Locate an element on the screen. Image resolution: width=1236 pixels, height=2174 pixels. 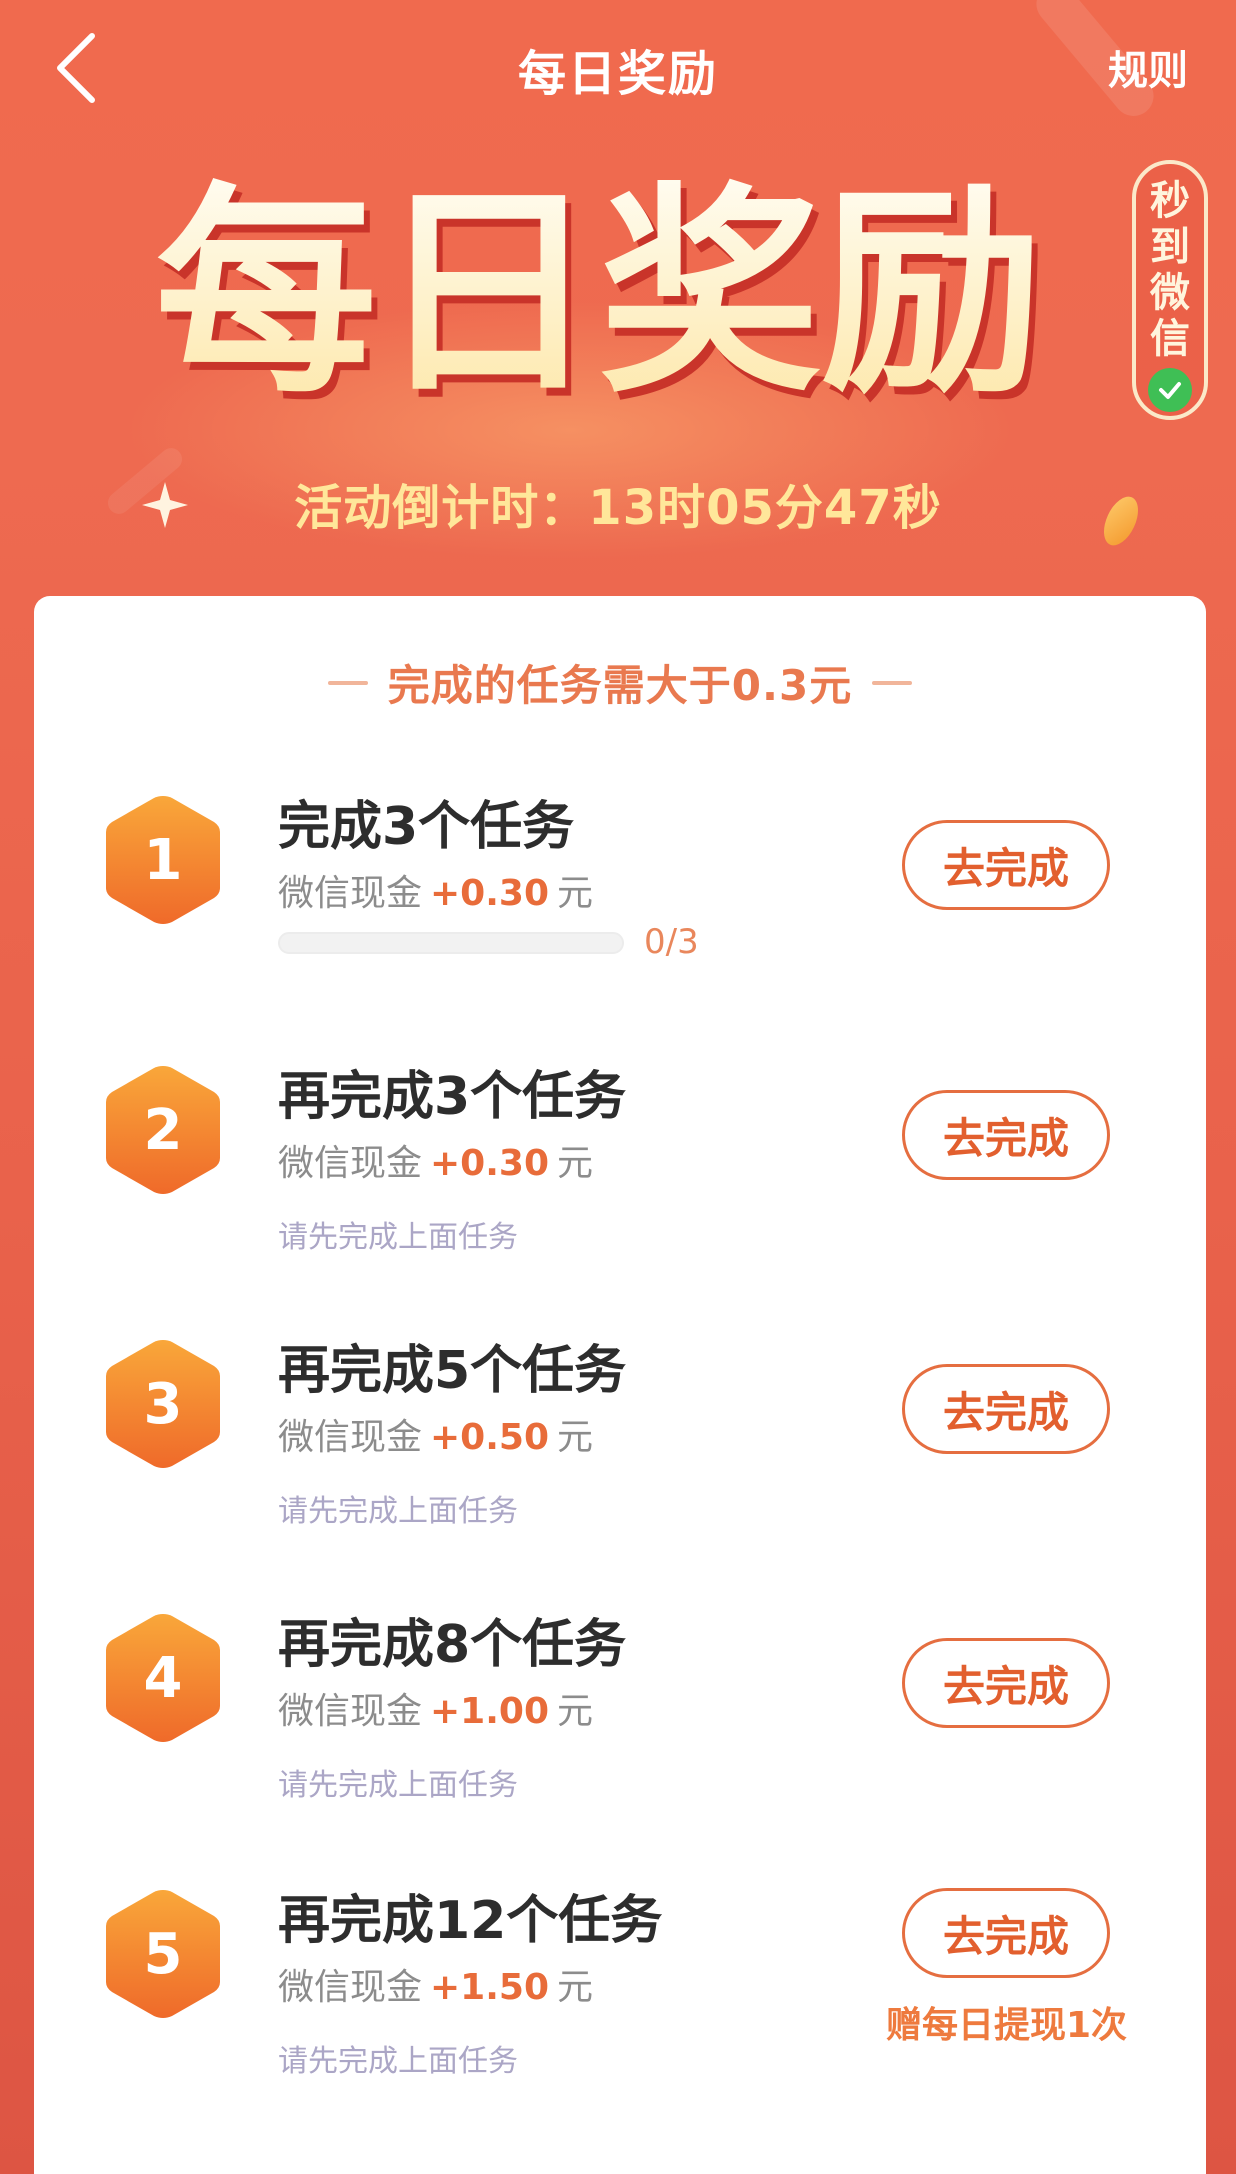
instant-wechat-badge: 秒到微信 is located at coordinates (1170, 290).